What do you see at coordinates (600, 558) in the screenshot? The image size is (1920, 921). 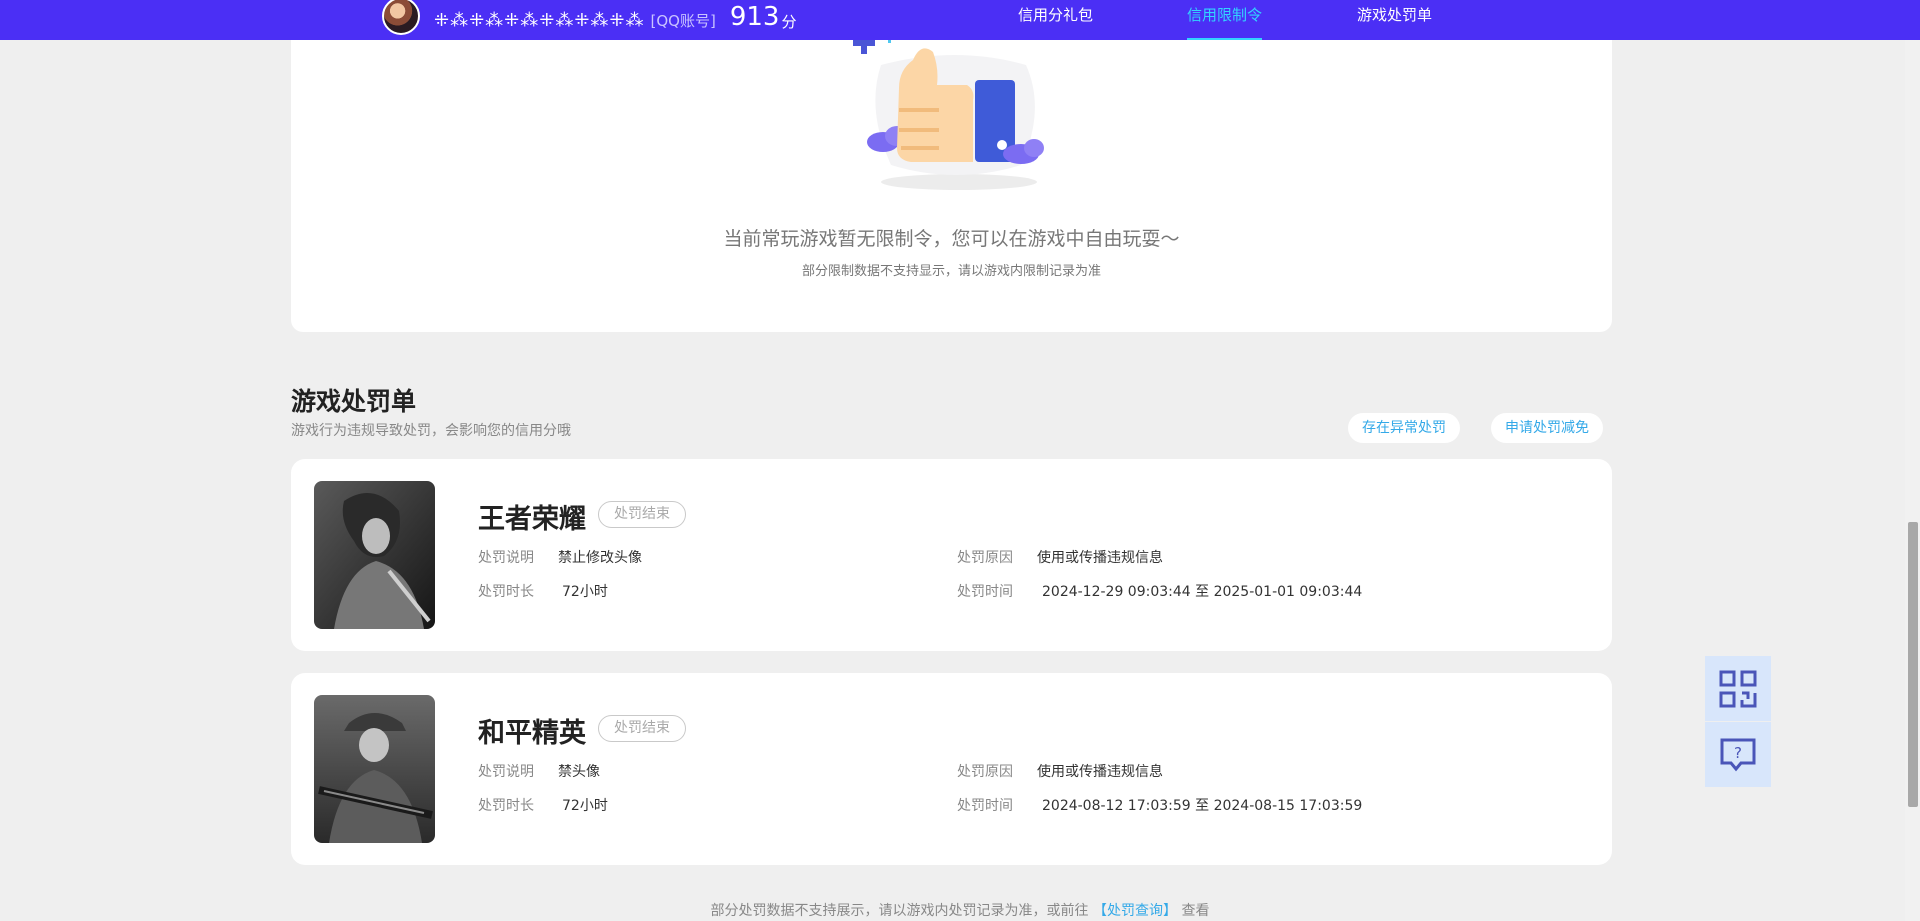 I see `penalty-description-value: 禁止修改头像` at bounding box center [600, 558].